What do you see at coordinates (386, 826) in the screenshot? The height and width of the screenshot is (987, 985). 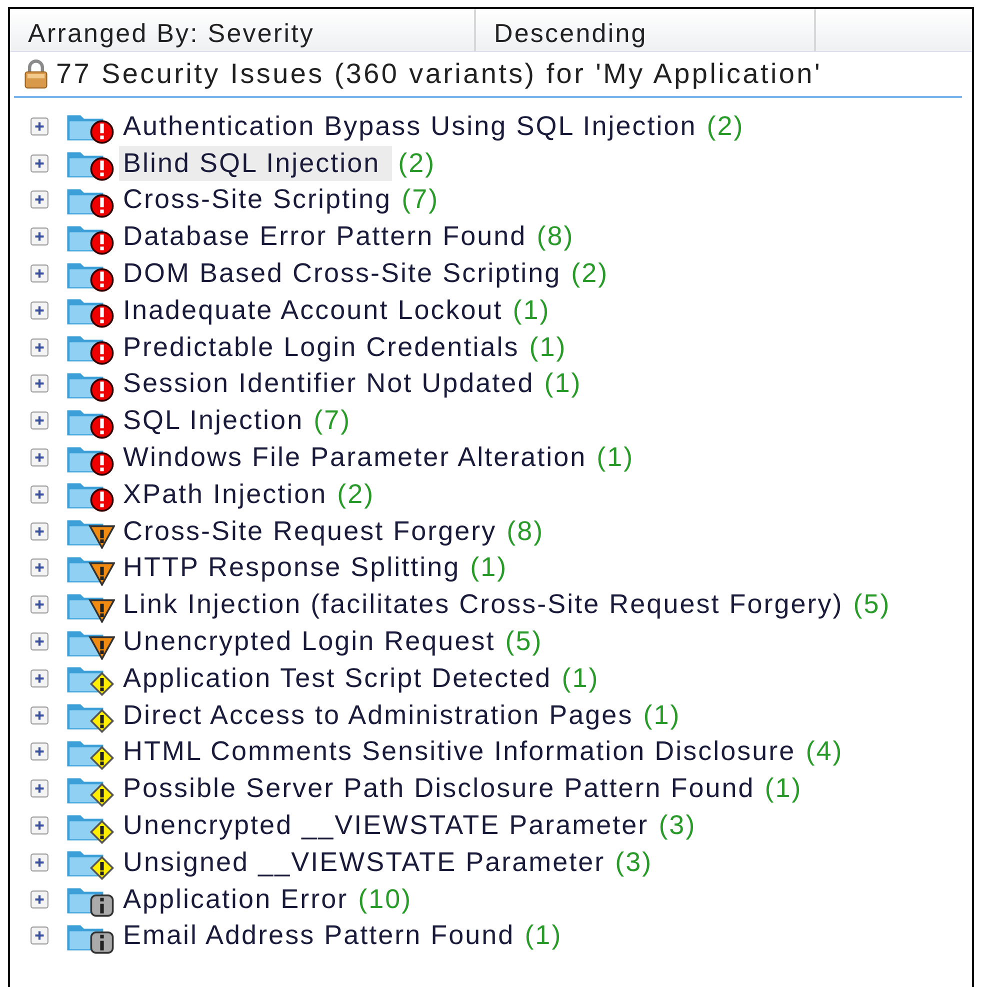 I see `issue-name: Unencrypted __VIEWSTATE Parameter` at bounding box center [386, 826].